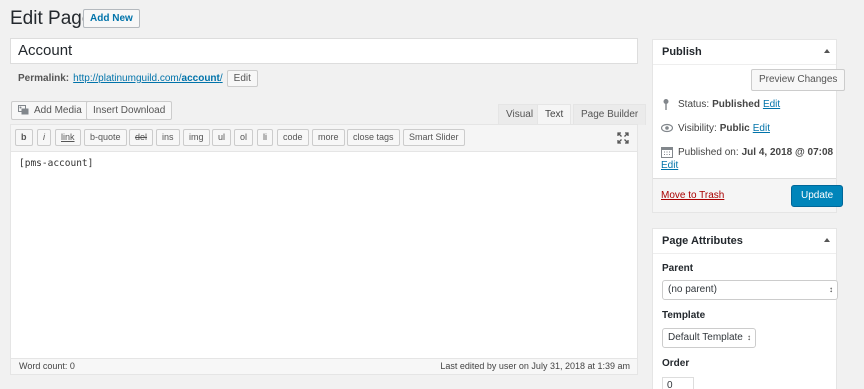 This screenshot has height=389, width=864. What do you see at coordinates (667, 152) in the screenshot?
I see `calendar-icon` at bounding box center [667, 152].